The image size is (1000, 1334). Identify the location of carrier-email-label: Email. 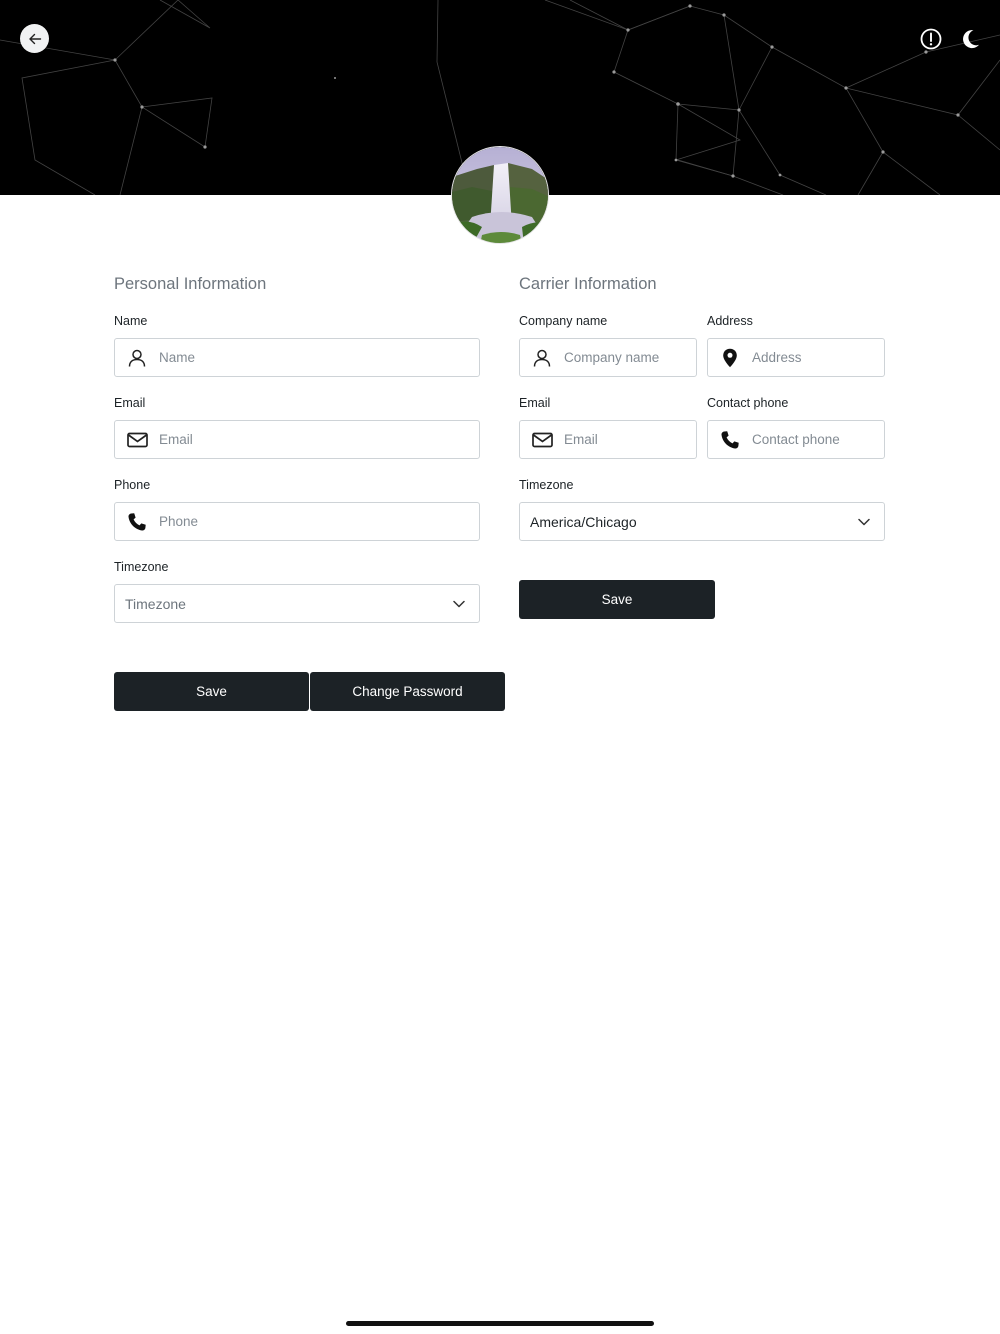
(535, 403).